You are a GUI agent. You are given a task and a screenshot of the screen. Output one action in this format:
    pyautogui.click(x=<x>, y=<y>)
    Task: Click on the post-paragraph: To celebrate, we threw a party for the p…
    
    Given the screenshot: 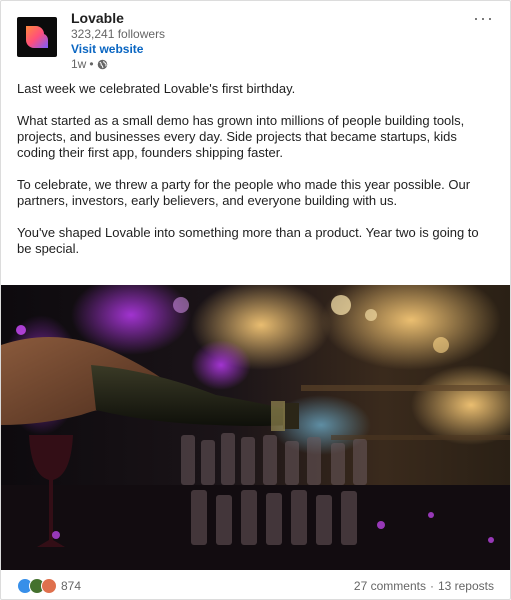 What is the action you would take?
    pyautogui.click(x=244, y=192)
    